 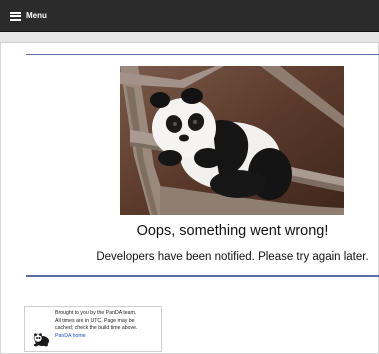 What do you see at coordinates (95, 320) in the screenshot?
I see `footer-line: All times are in UTC. Page may be` at bounding box center [95, 320].